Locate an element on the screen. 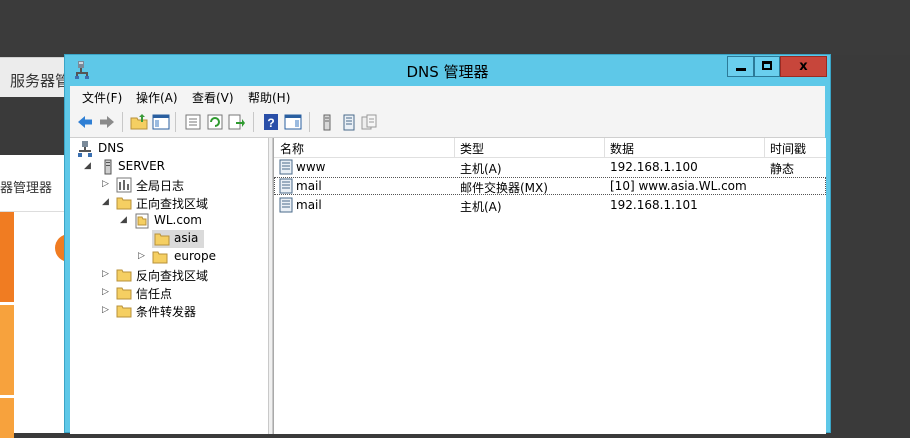 The height and width of the screenshot is (438, 910). close-icon: x is located at coordinates (803, 66).